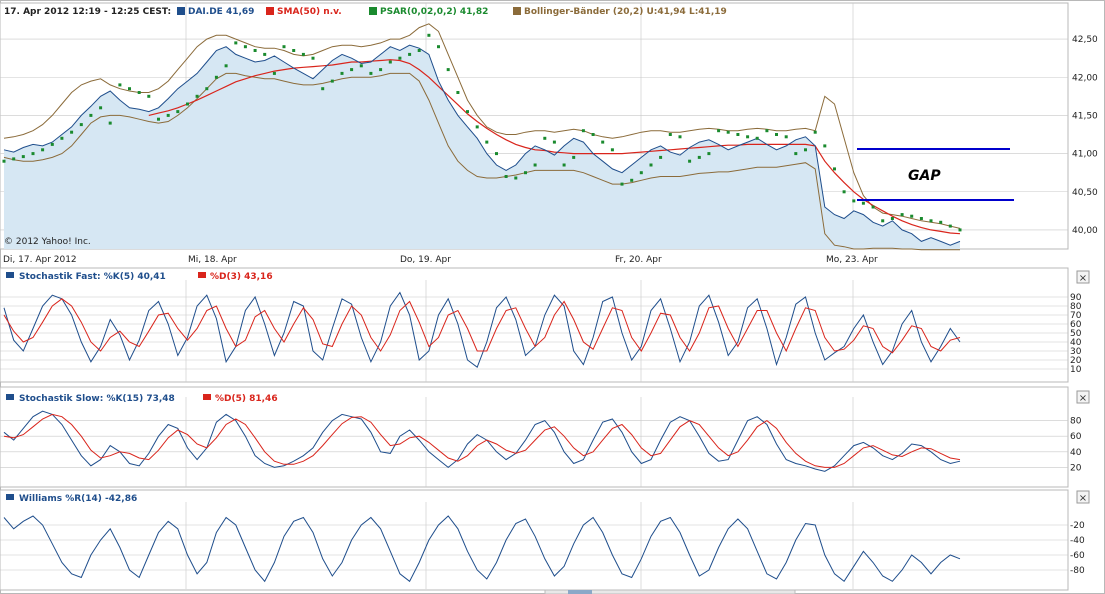  I want to click on x-tick-label: Fr, 20. Apr, so click(638, 260).